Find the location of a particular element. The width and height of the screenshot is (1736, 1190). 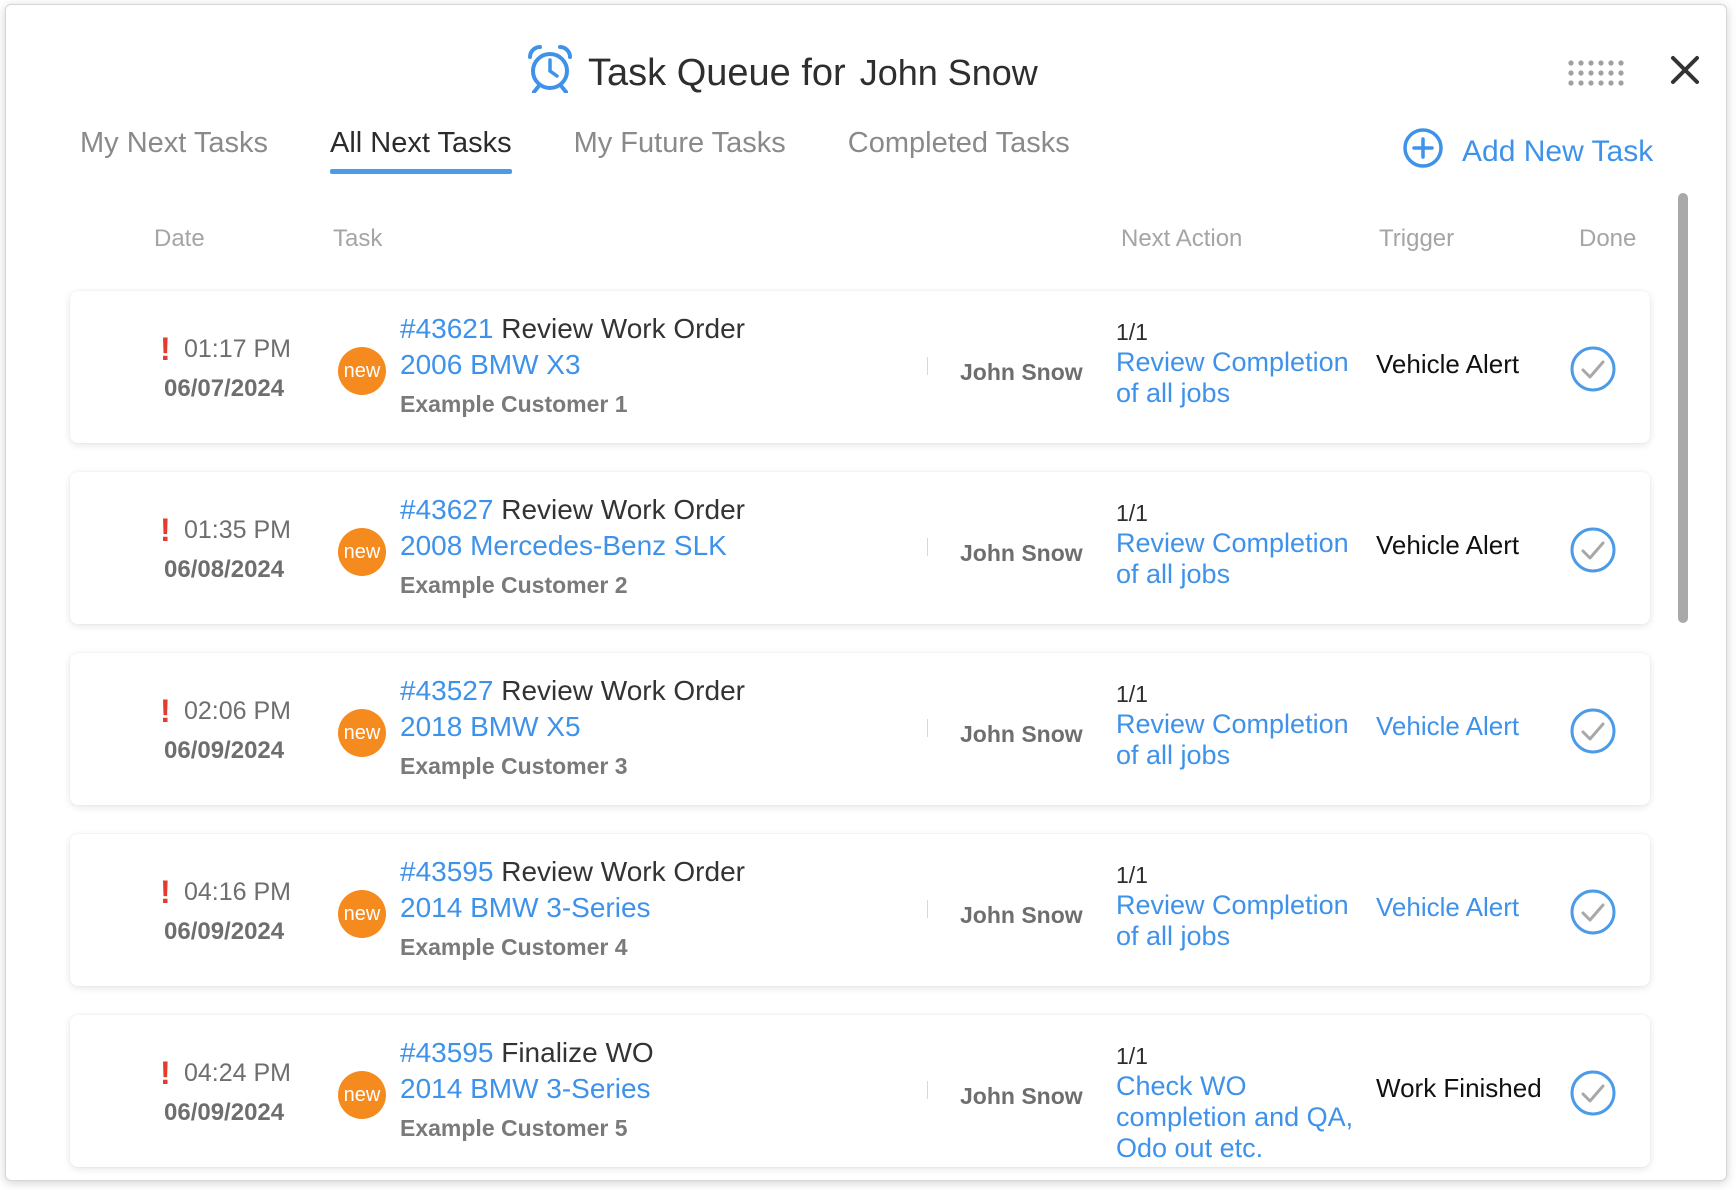

trigger: Work Finished is located at coordinates (1459, 1088).